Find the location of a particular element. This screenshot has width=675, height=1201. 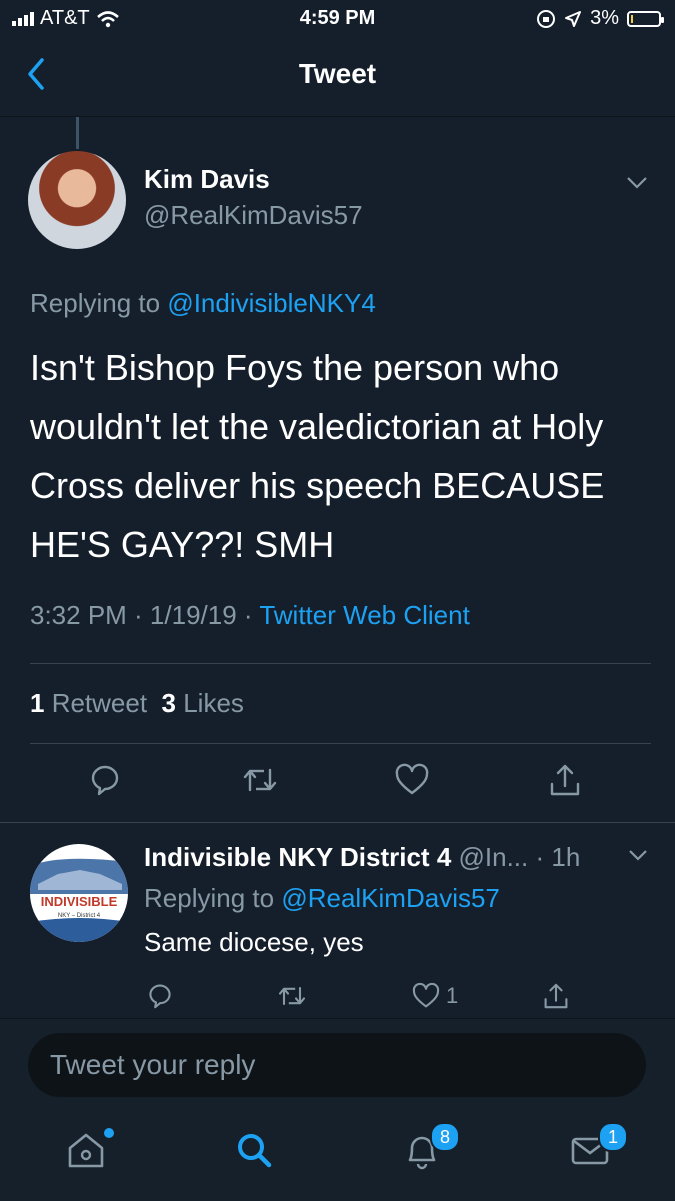

battery-percent: 3% is located at coordinates (604, 18).